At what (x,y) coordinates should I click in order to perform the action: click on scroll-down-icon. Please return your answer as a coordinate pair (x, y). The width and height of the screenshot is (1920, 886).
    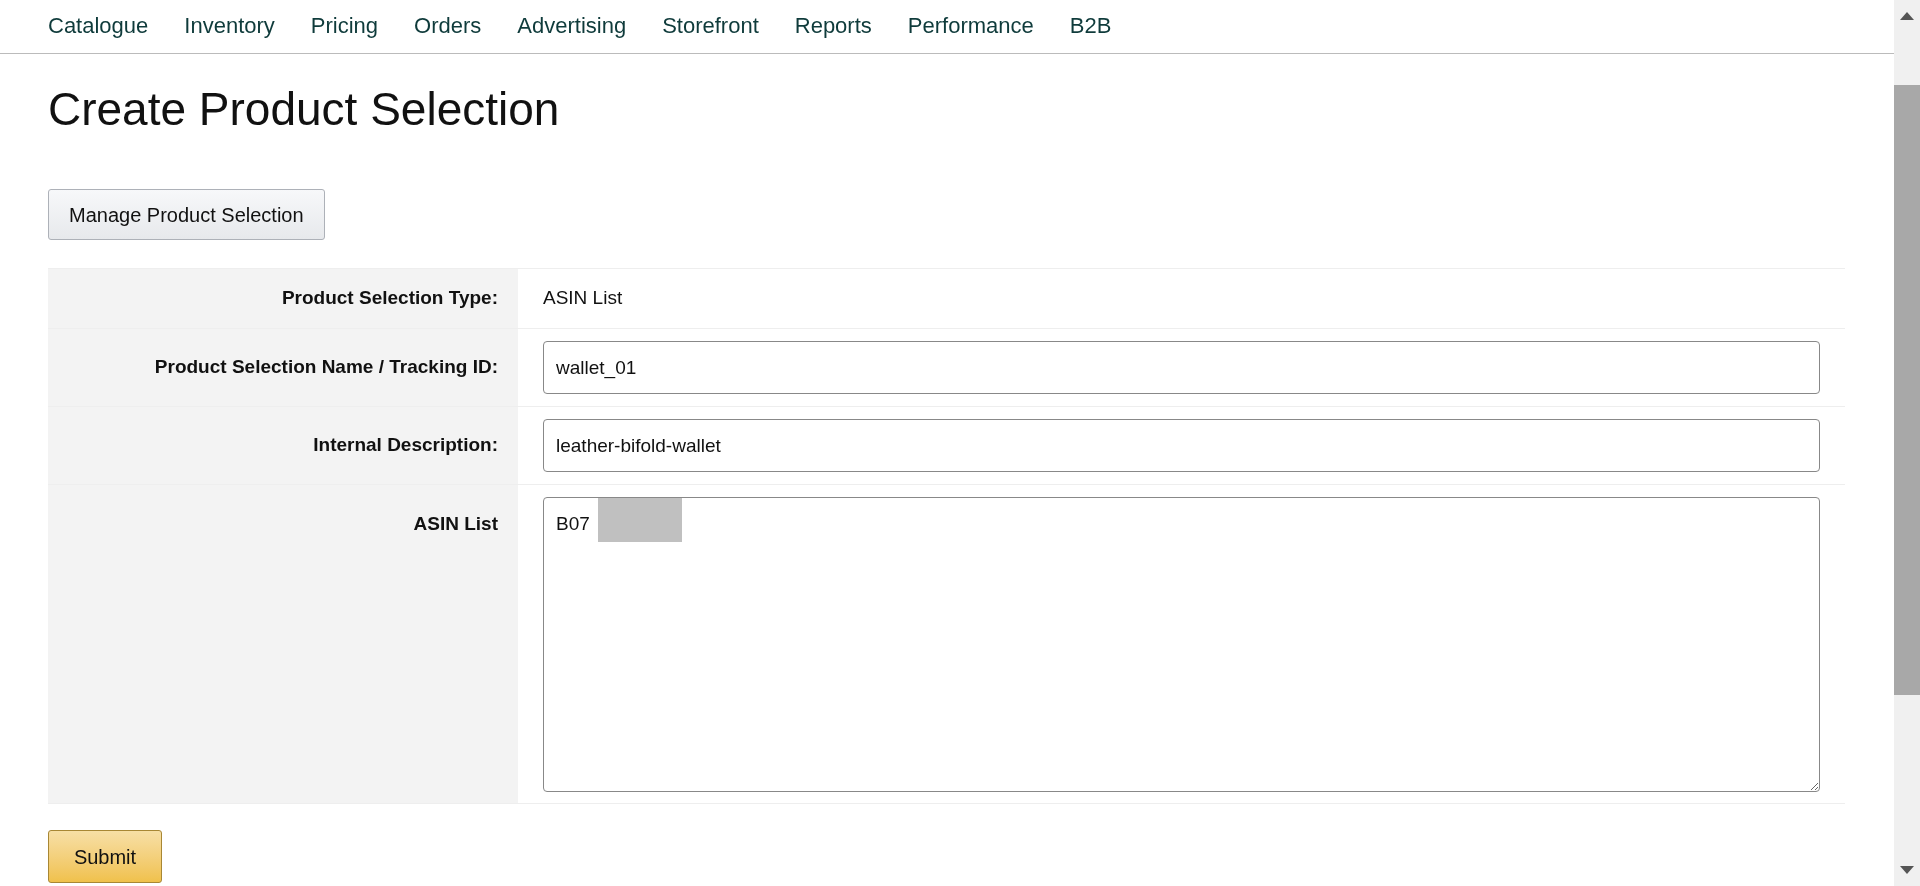
    Looking at the image, I should click on (1907, 870).